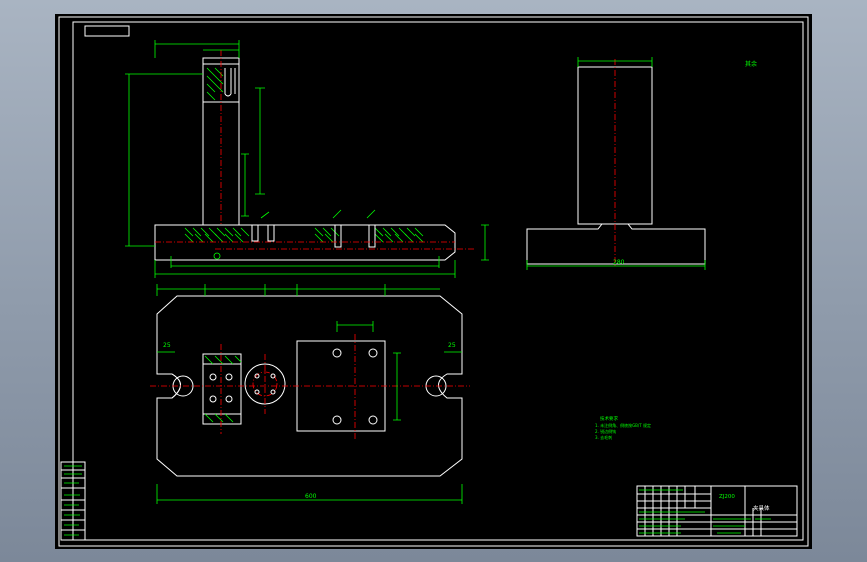  I want to click on part-name: 夹具体, so click(761, 508).